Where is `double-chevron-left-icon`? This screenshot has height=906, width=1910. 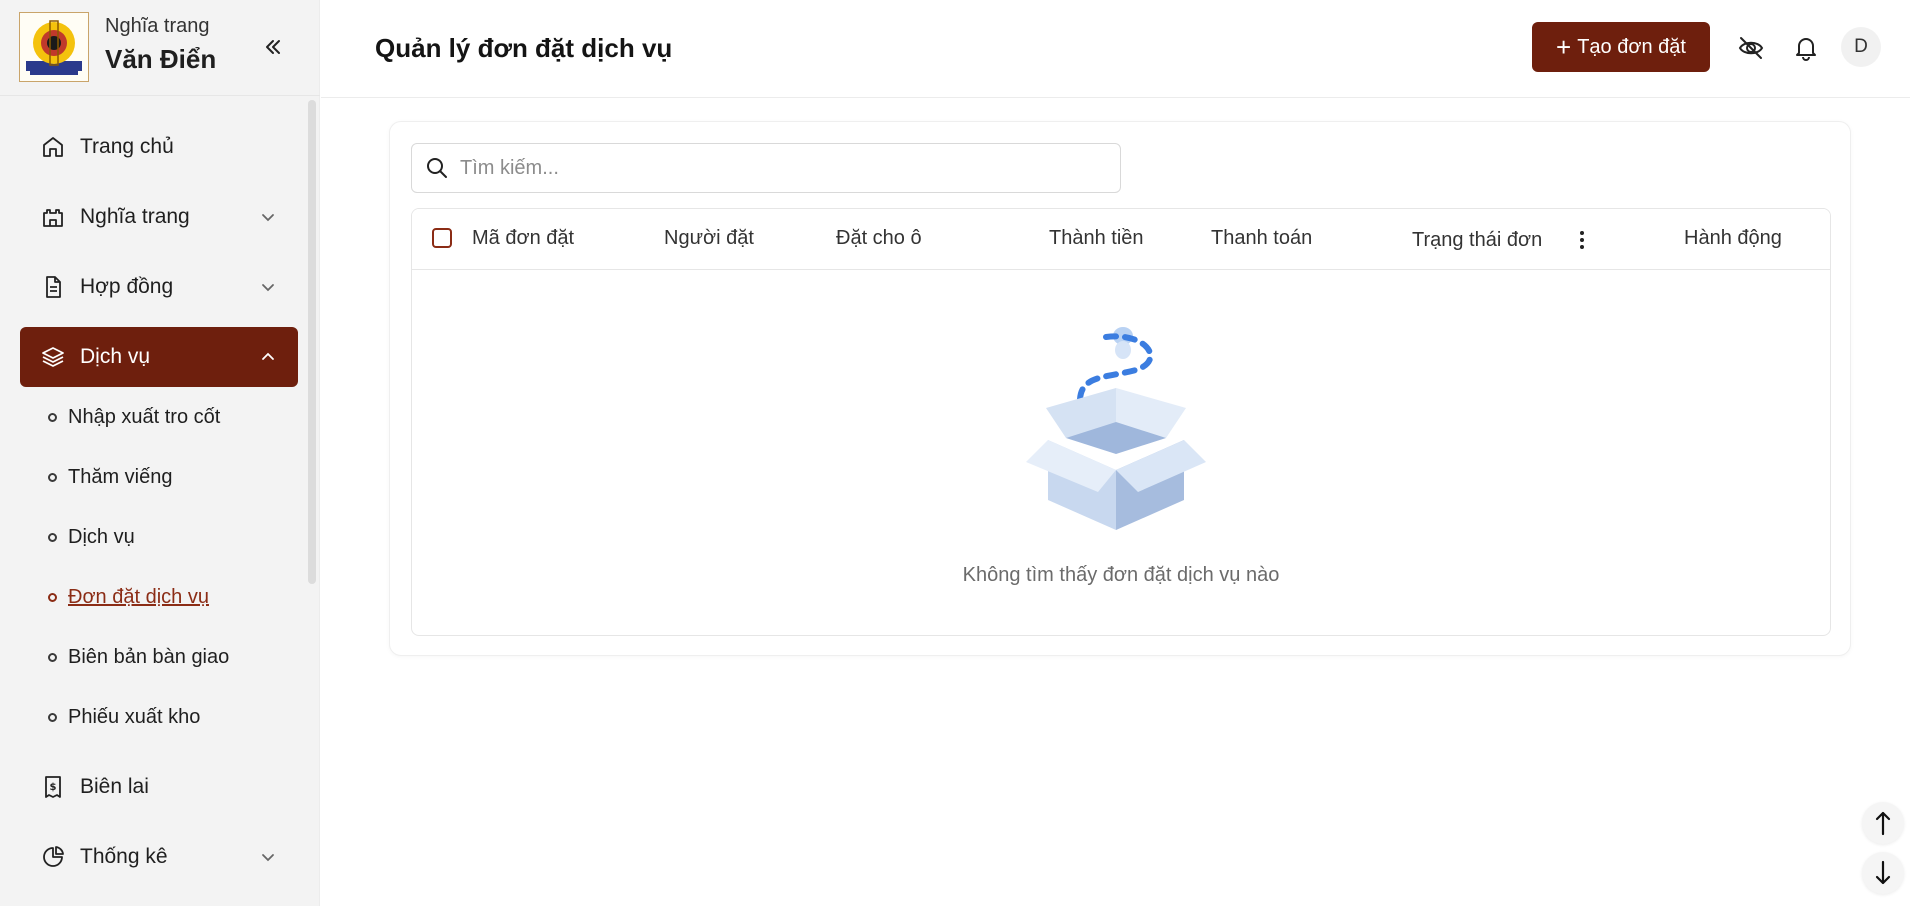 double-chevron-left-icon is located at coordinates (273, 47).